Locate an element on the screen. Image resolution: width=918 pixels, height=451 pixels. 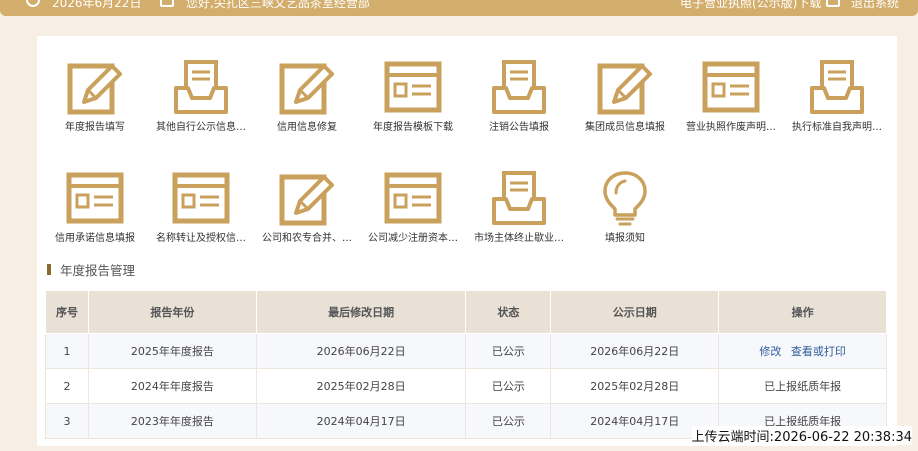
cell-no: 2 is located at coordinates (67, 386).